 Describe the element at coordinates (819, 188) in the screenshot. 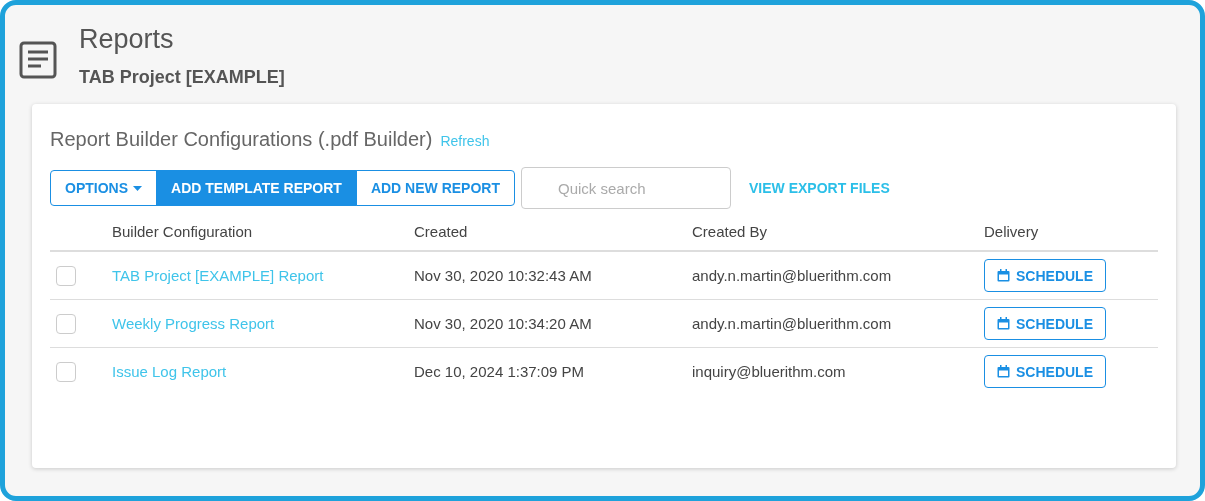

I see `export-files-link: VIEW EXPORT FILES` at that location.